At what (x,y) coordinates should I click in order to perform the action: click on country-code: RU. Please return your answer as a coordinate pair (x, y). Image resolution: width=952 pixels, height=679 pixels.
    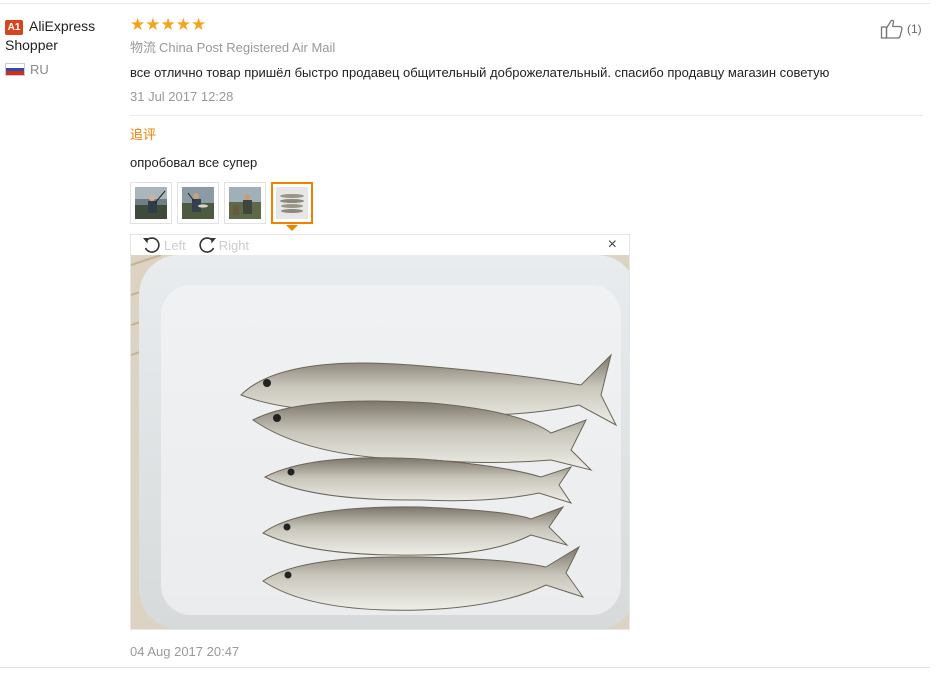
    Looking at the image, I should click on (39, 69).